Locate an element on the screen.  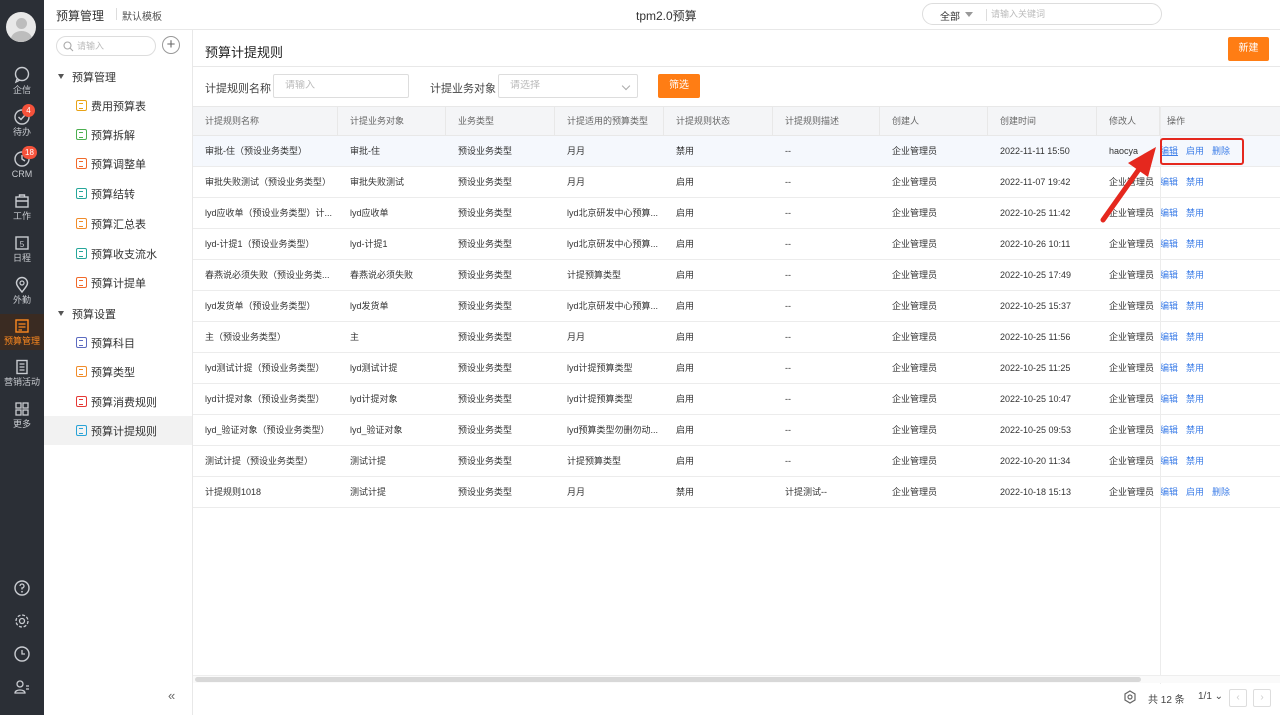
action-link: 启用 is located at coordinates (1195, 492).